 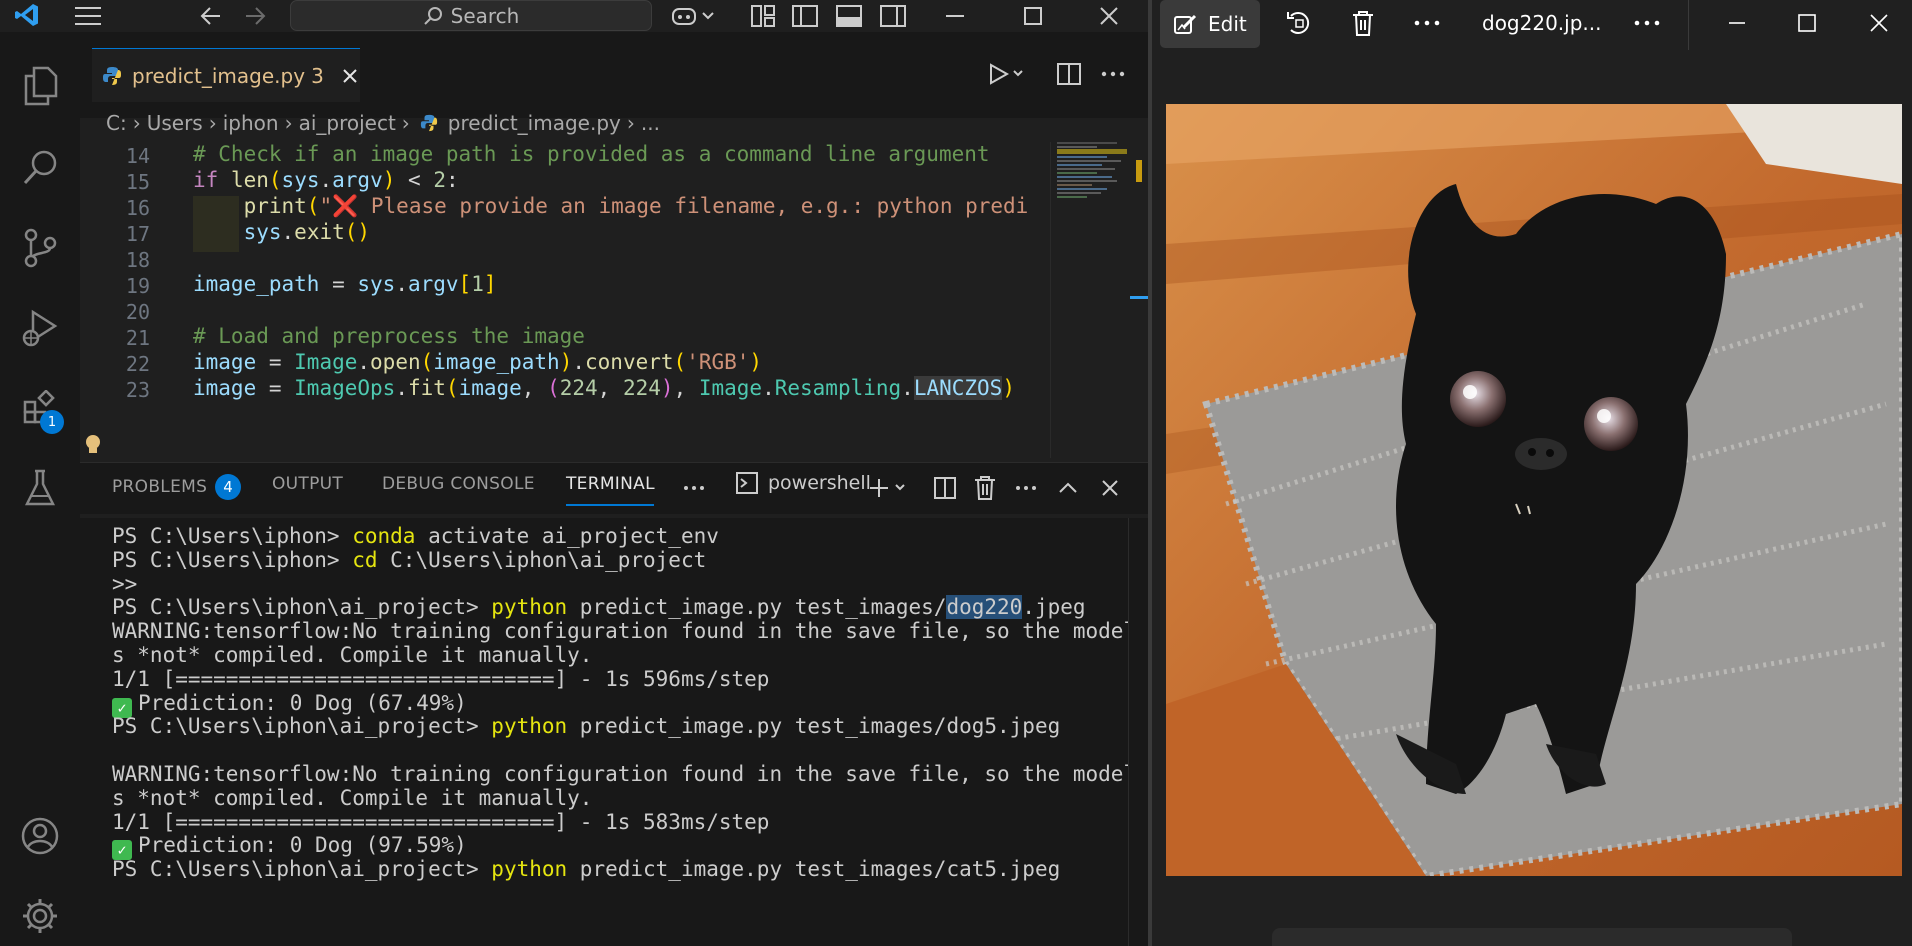 I want to click on close-panel-icon, so click(x=1110, y=488).